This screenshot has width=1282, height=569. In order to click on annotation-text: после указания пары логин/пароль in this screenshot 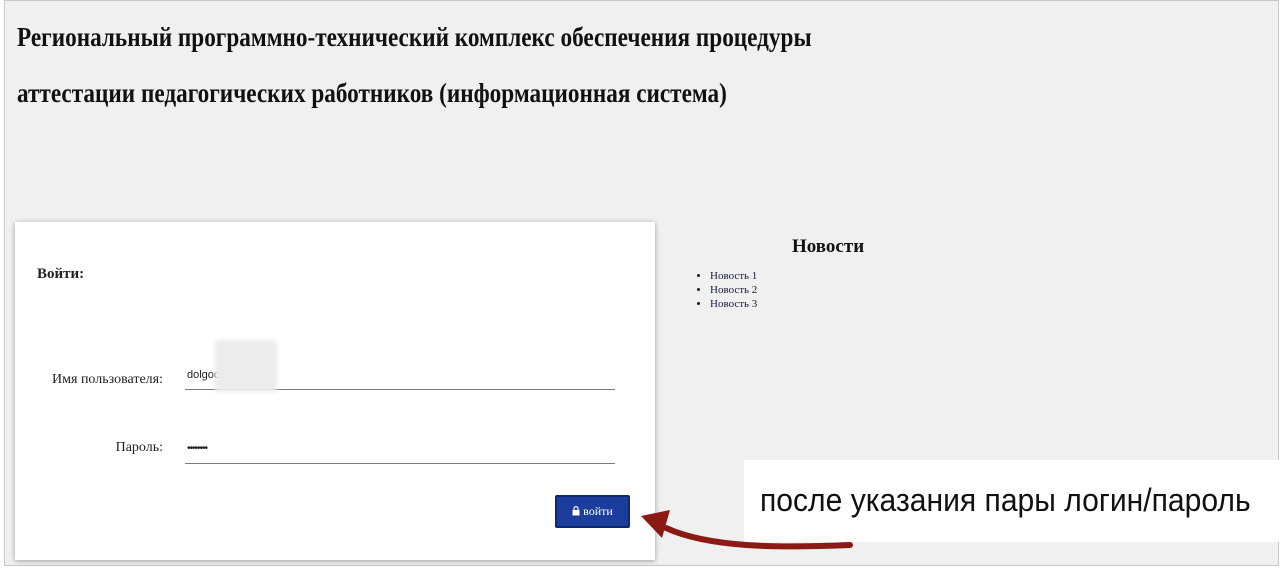, I will do `click(1005, 500)`.